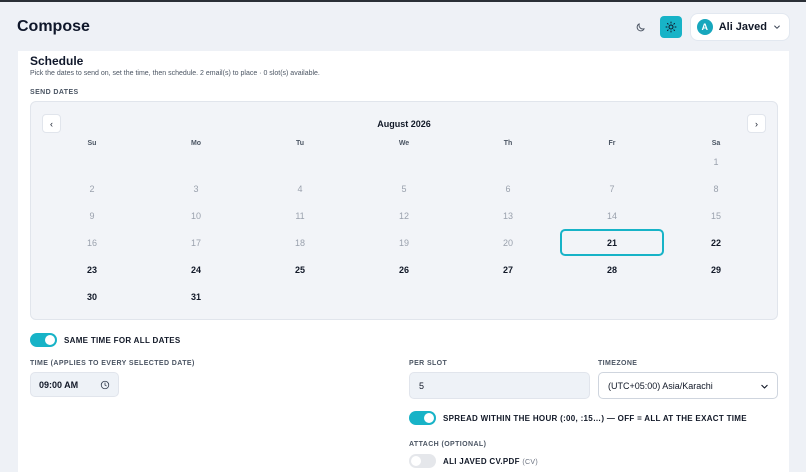 The height and width of the screenshot is (472, 806). Describe the element at coordinates (499, 385) in the screenshot. I see `per-slot-input: 5` at that location.